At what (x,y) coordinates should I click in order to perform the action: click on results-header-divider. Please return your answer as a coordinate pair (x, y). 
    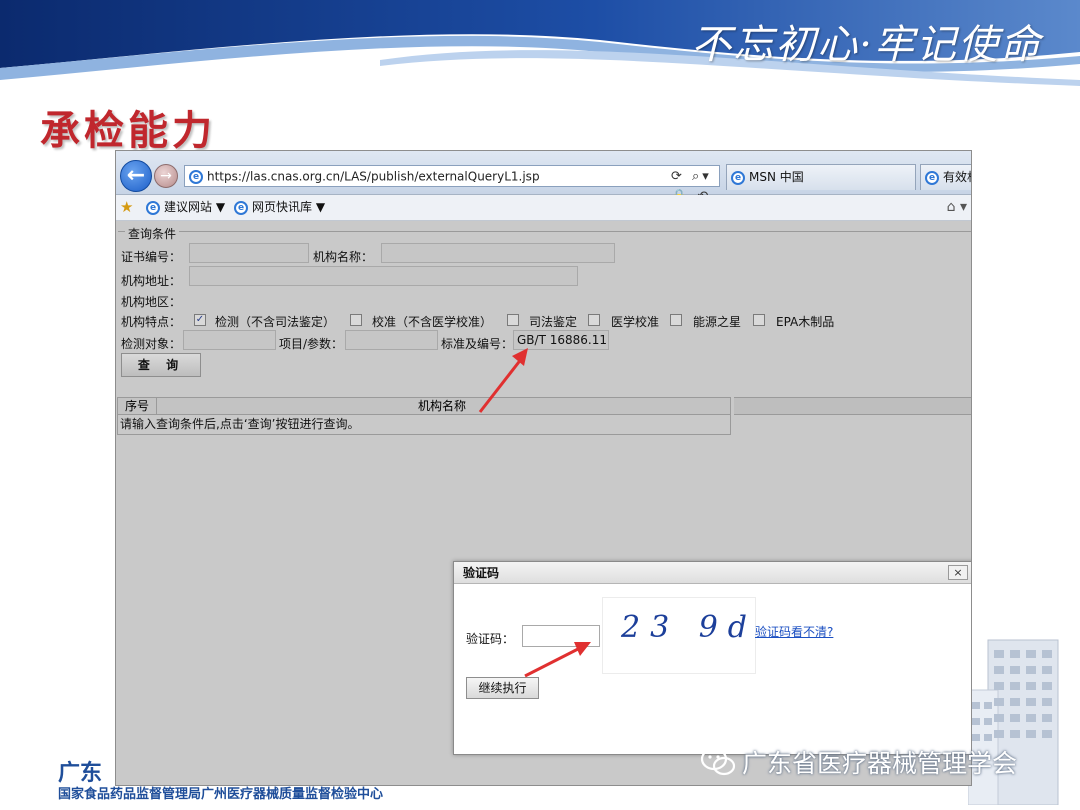
    Looking at the image, I should click on (156, 406).